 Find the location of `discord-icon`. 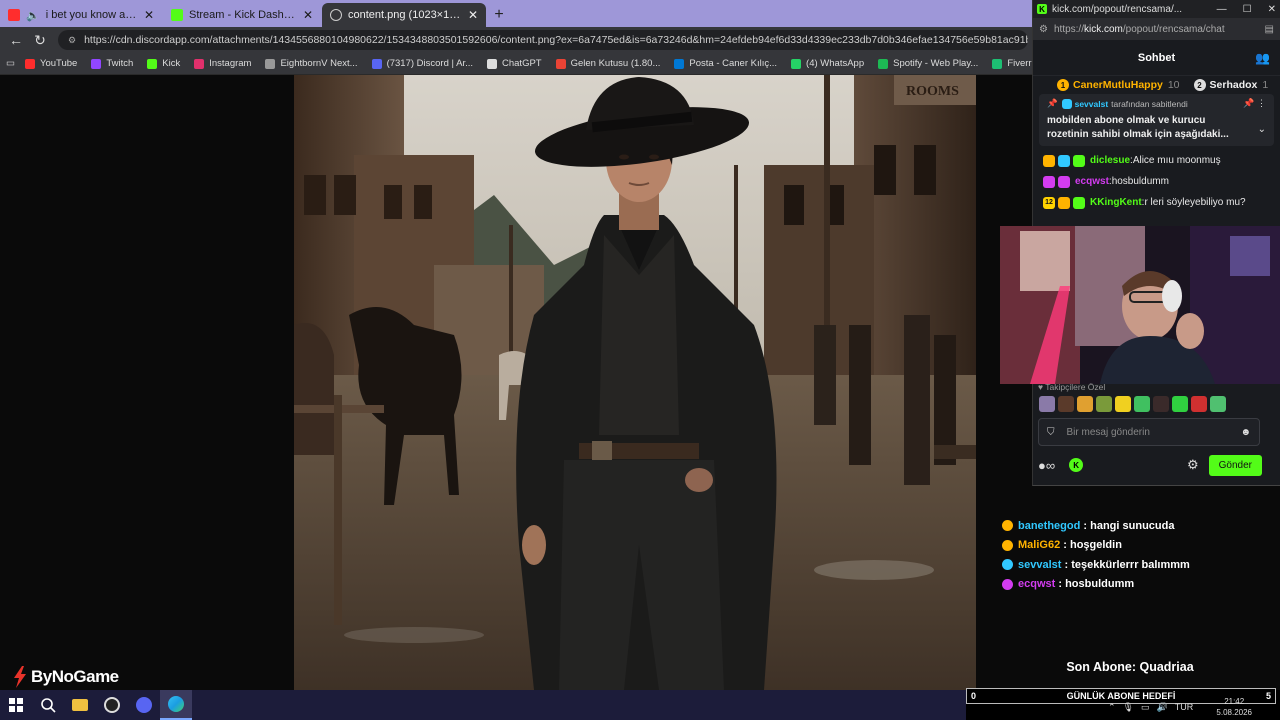

discord-icon is located at coordinates (144, 705).